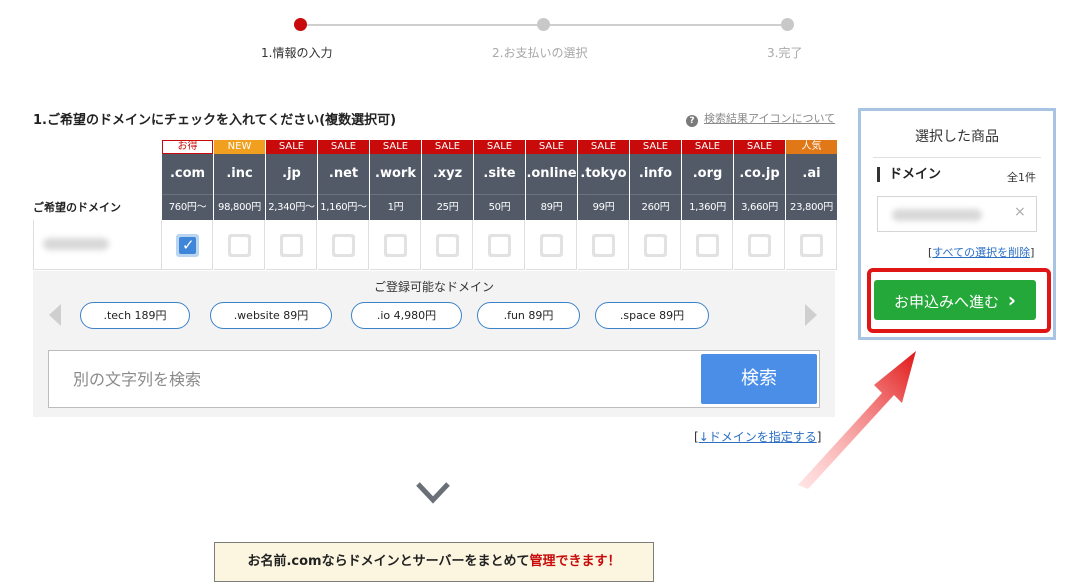  I want to click on specify-domain-link: [↓ドメインを指定する], so click(757, 436).